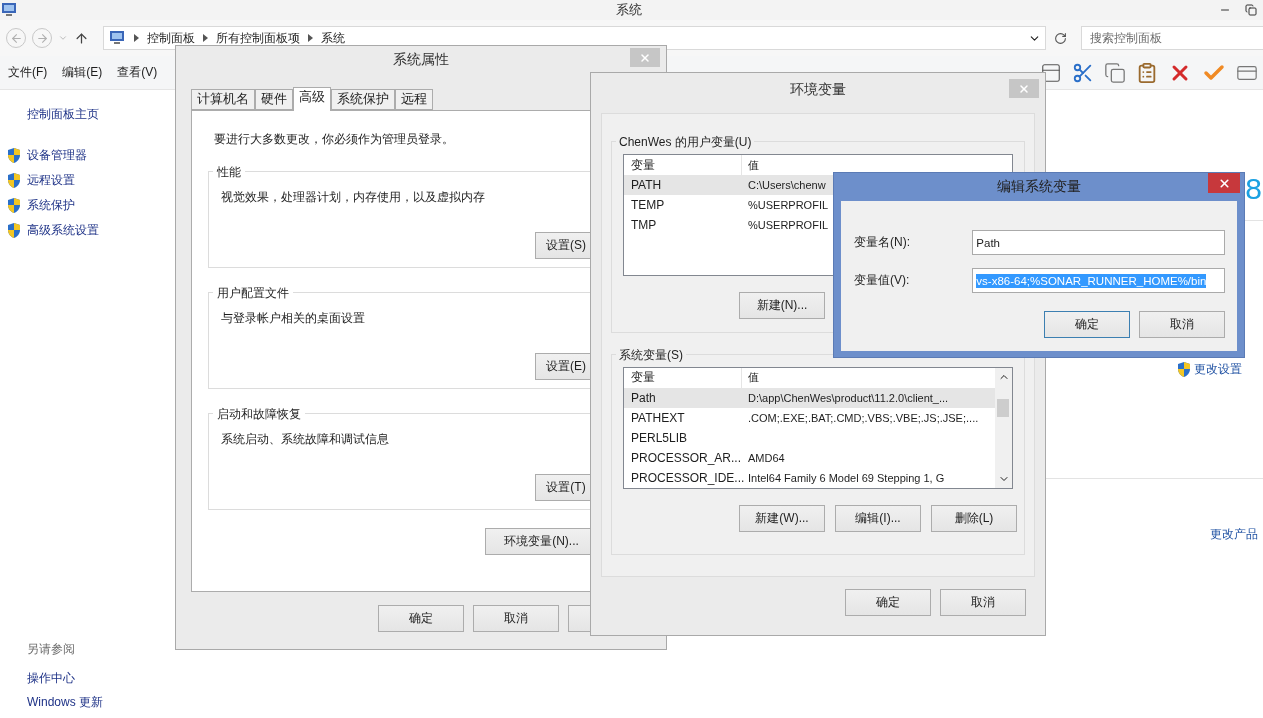 The width and height of the screenshot is (1263, 718). What do you see at coordinates (1083, 72) in the screenshot?
I see `scissors-icon` at bounding box center [1083, 72].